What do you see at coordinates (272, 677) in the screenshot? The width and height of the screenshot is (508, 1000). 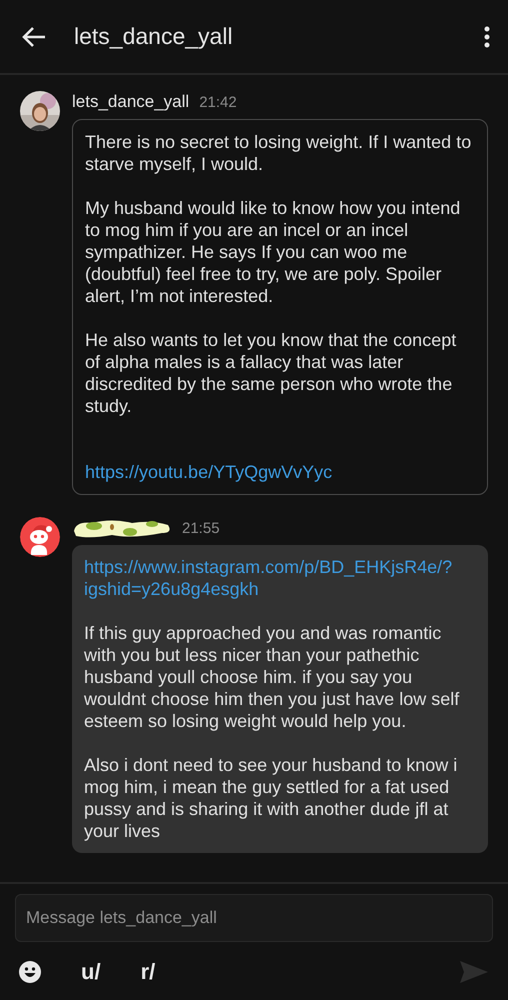 I see `message-text: If this guy approached you and was romantic with you but less nicer than your pathethic husband youll choose him. if you say you wouldnt choose him then you just have low self esteem so losing weight would help you.` at bounding box center [272, 677].